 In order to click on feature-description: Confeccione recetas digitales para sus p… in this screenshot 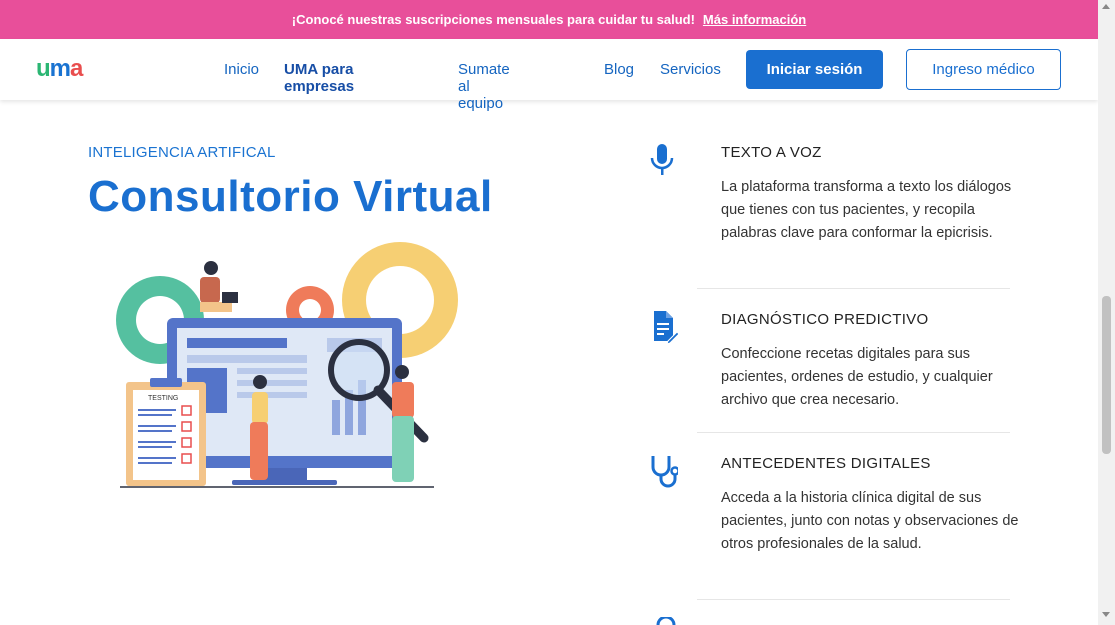, I will do `click(857, 377)`.